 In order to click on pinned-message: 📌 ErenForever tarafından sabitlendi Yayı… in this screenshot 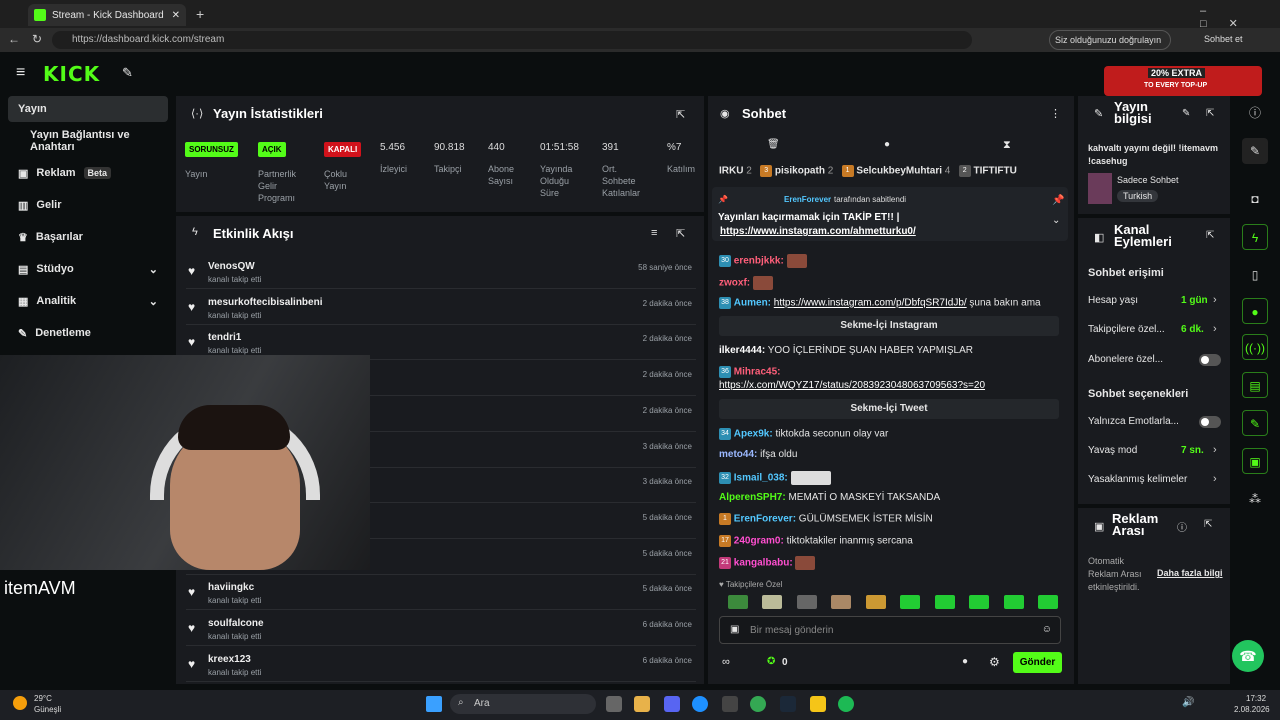, I will do `click(890, 214)`.